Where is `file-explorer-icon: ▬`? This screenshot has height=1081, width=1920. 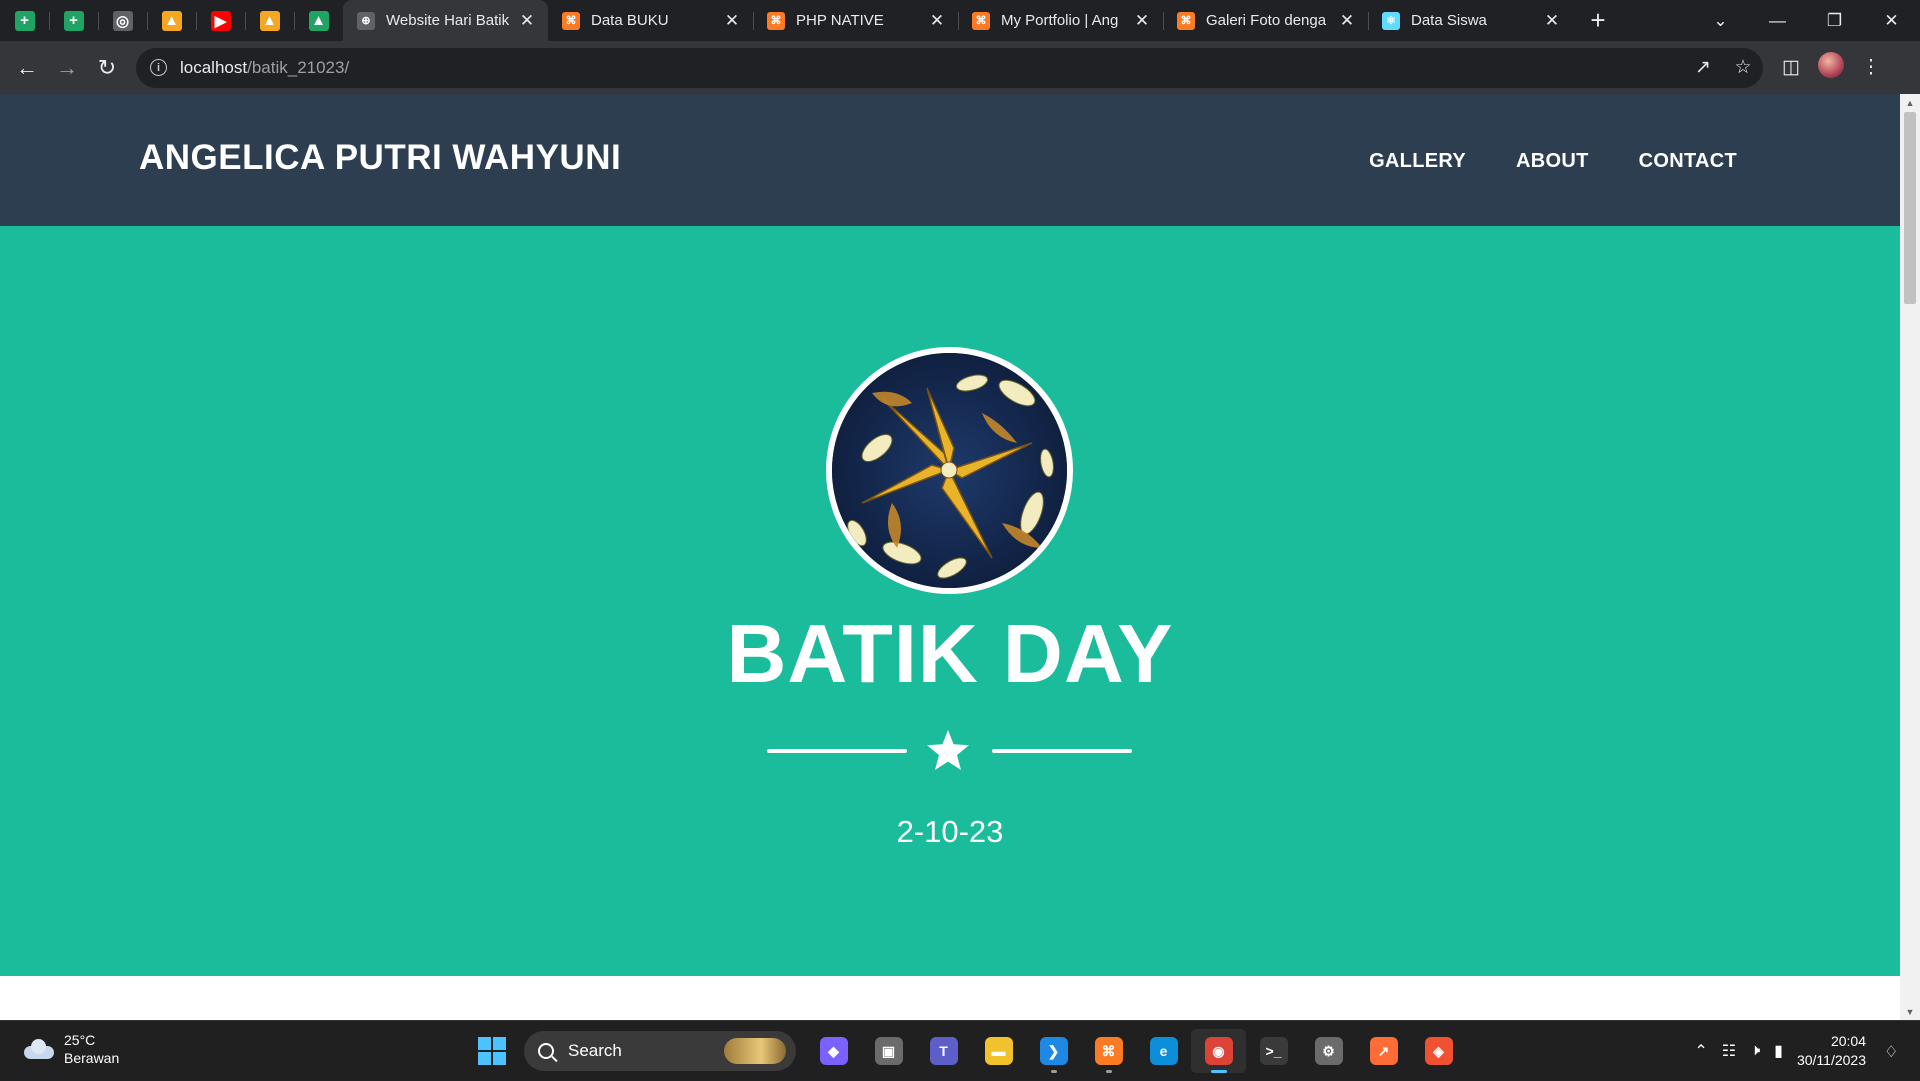
file-explorer-icon: ▬ is located at coordinates (998, 1051).